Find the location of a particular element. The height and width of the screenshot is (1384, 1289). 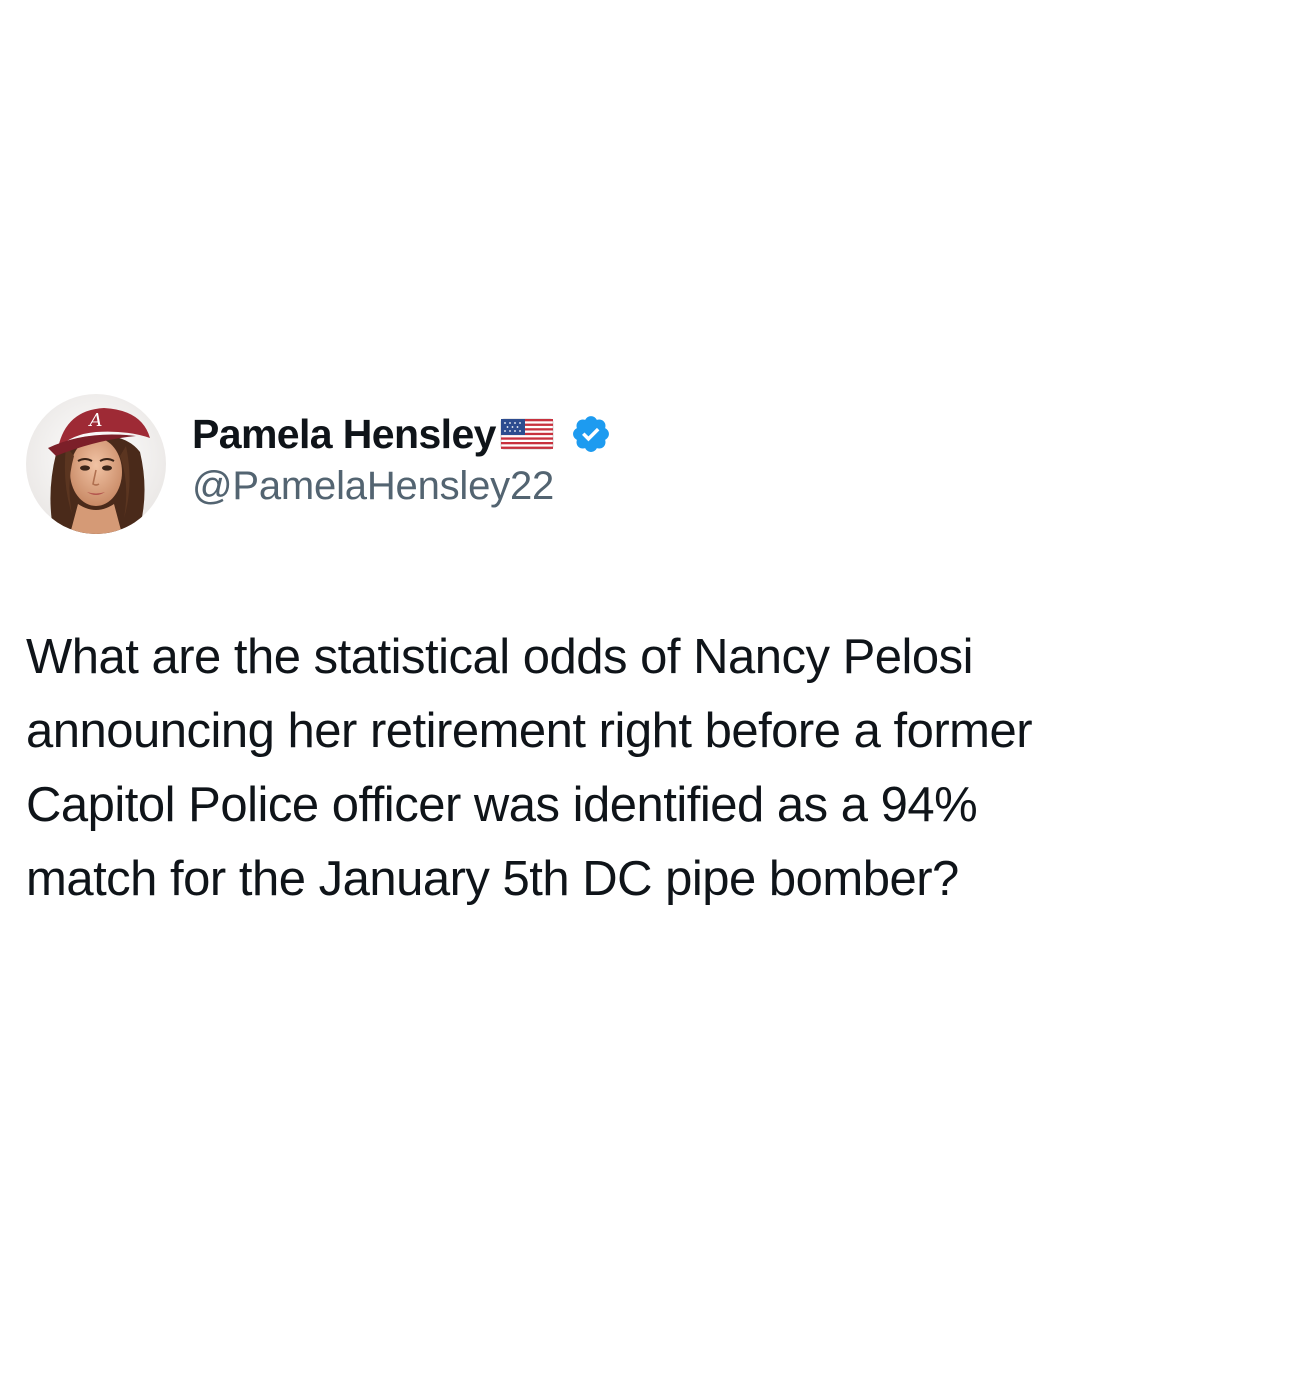

name-row: Pamela Hensley is located at coordinates (402, 434).